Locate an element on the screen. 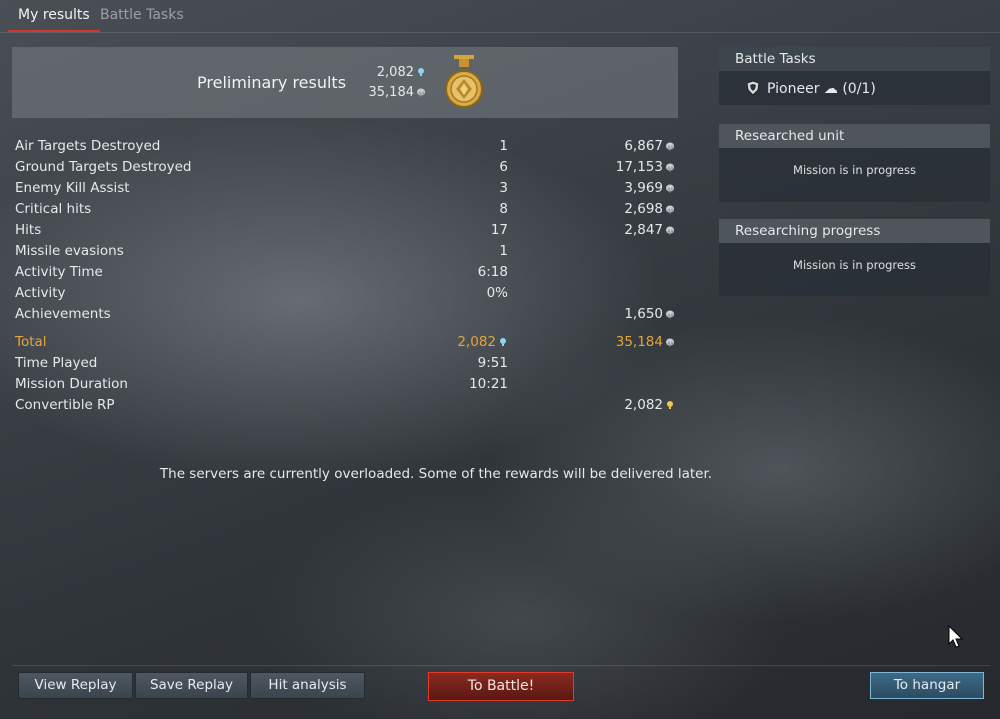 The width and height of the screenshot is (1000, 719). stat-reward-value: 3,969 is located at coordinates (643, 188).